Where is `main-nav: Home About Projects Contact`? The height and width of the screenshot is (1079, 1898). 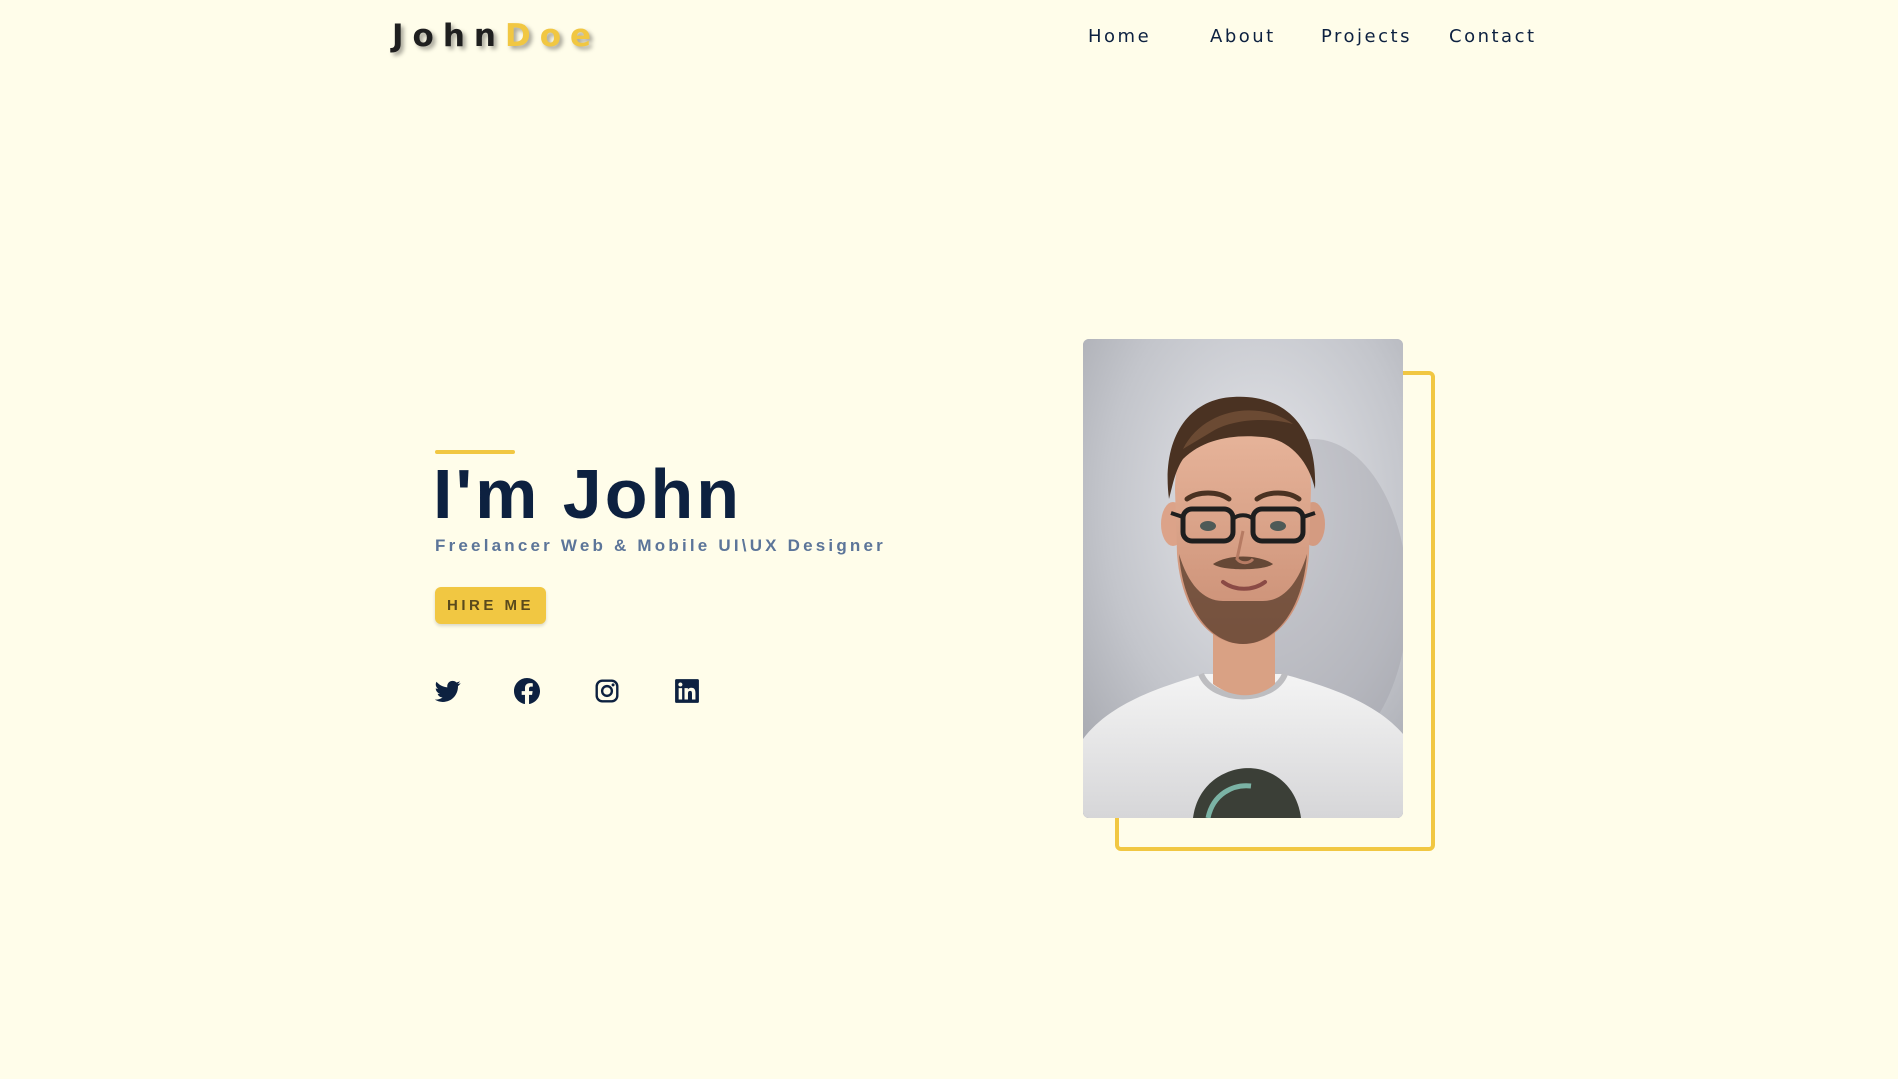
main-nav: Home About Projects Contact is located at coordinates (1318, 36).